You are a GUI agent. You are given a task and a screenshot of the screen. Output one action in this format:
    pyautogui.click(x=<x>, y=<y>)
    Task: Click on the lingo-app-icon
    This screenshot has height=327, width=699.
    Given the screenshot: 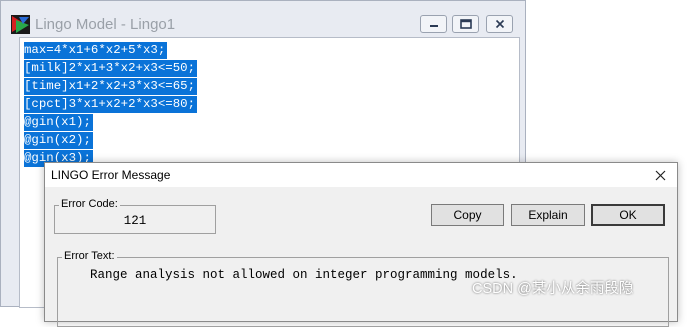 What is the action you would take?
    pyautogui.click(x=20, y=24)
    